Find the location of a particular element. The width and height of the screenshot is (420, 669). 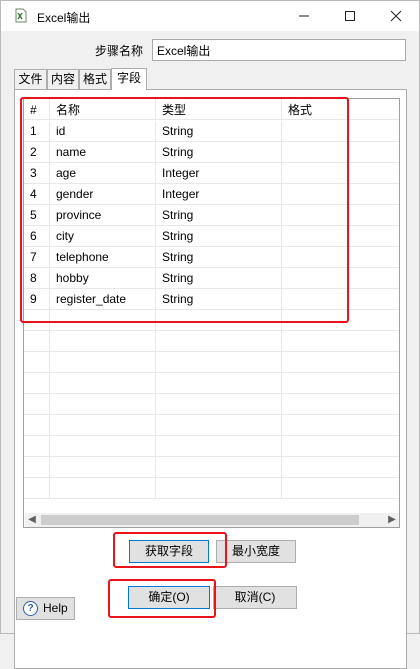

horizontal-scrollbar: ◀ ▶ is located at coordinates (212, 520).